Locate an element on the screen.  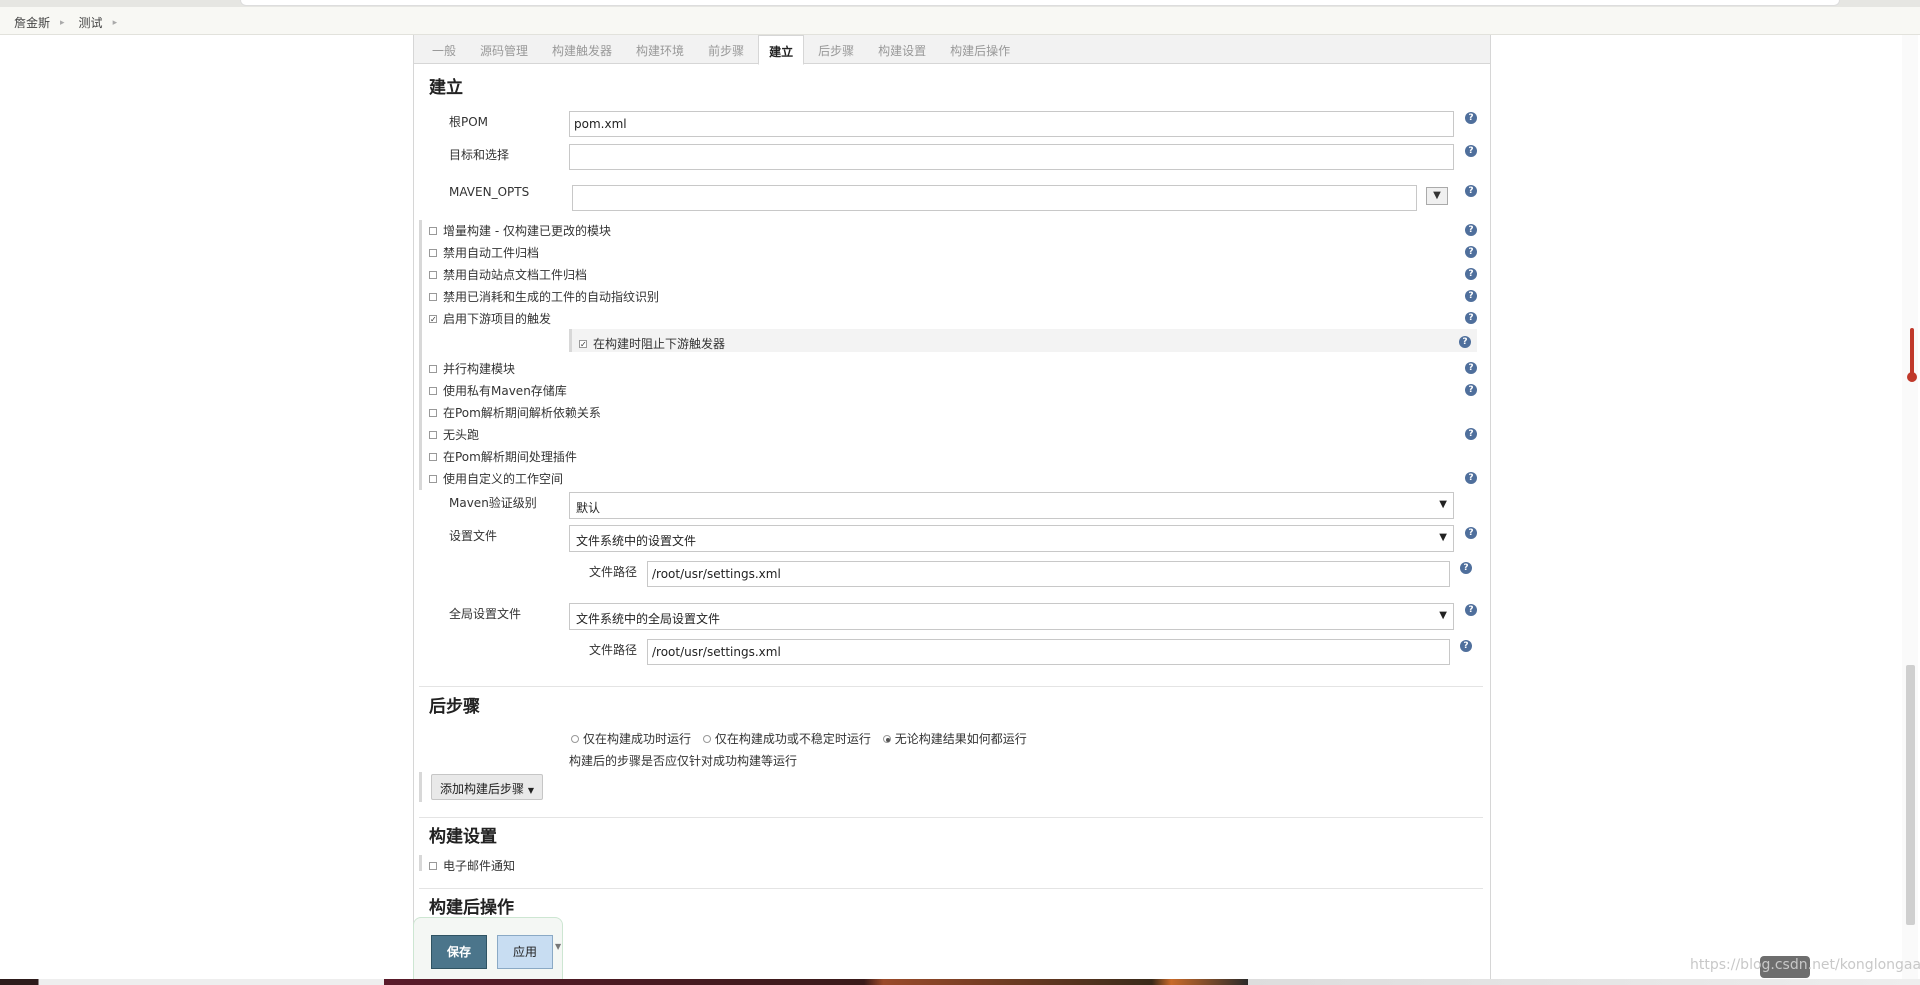
apply-button: 应用 is located at coordinates (525, 952).